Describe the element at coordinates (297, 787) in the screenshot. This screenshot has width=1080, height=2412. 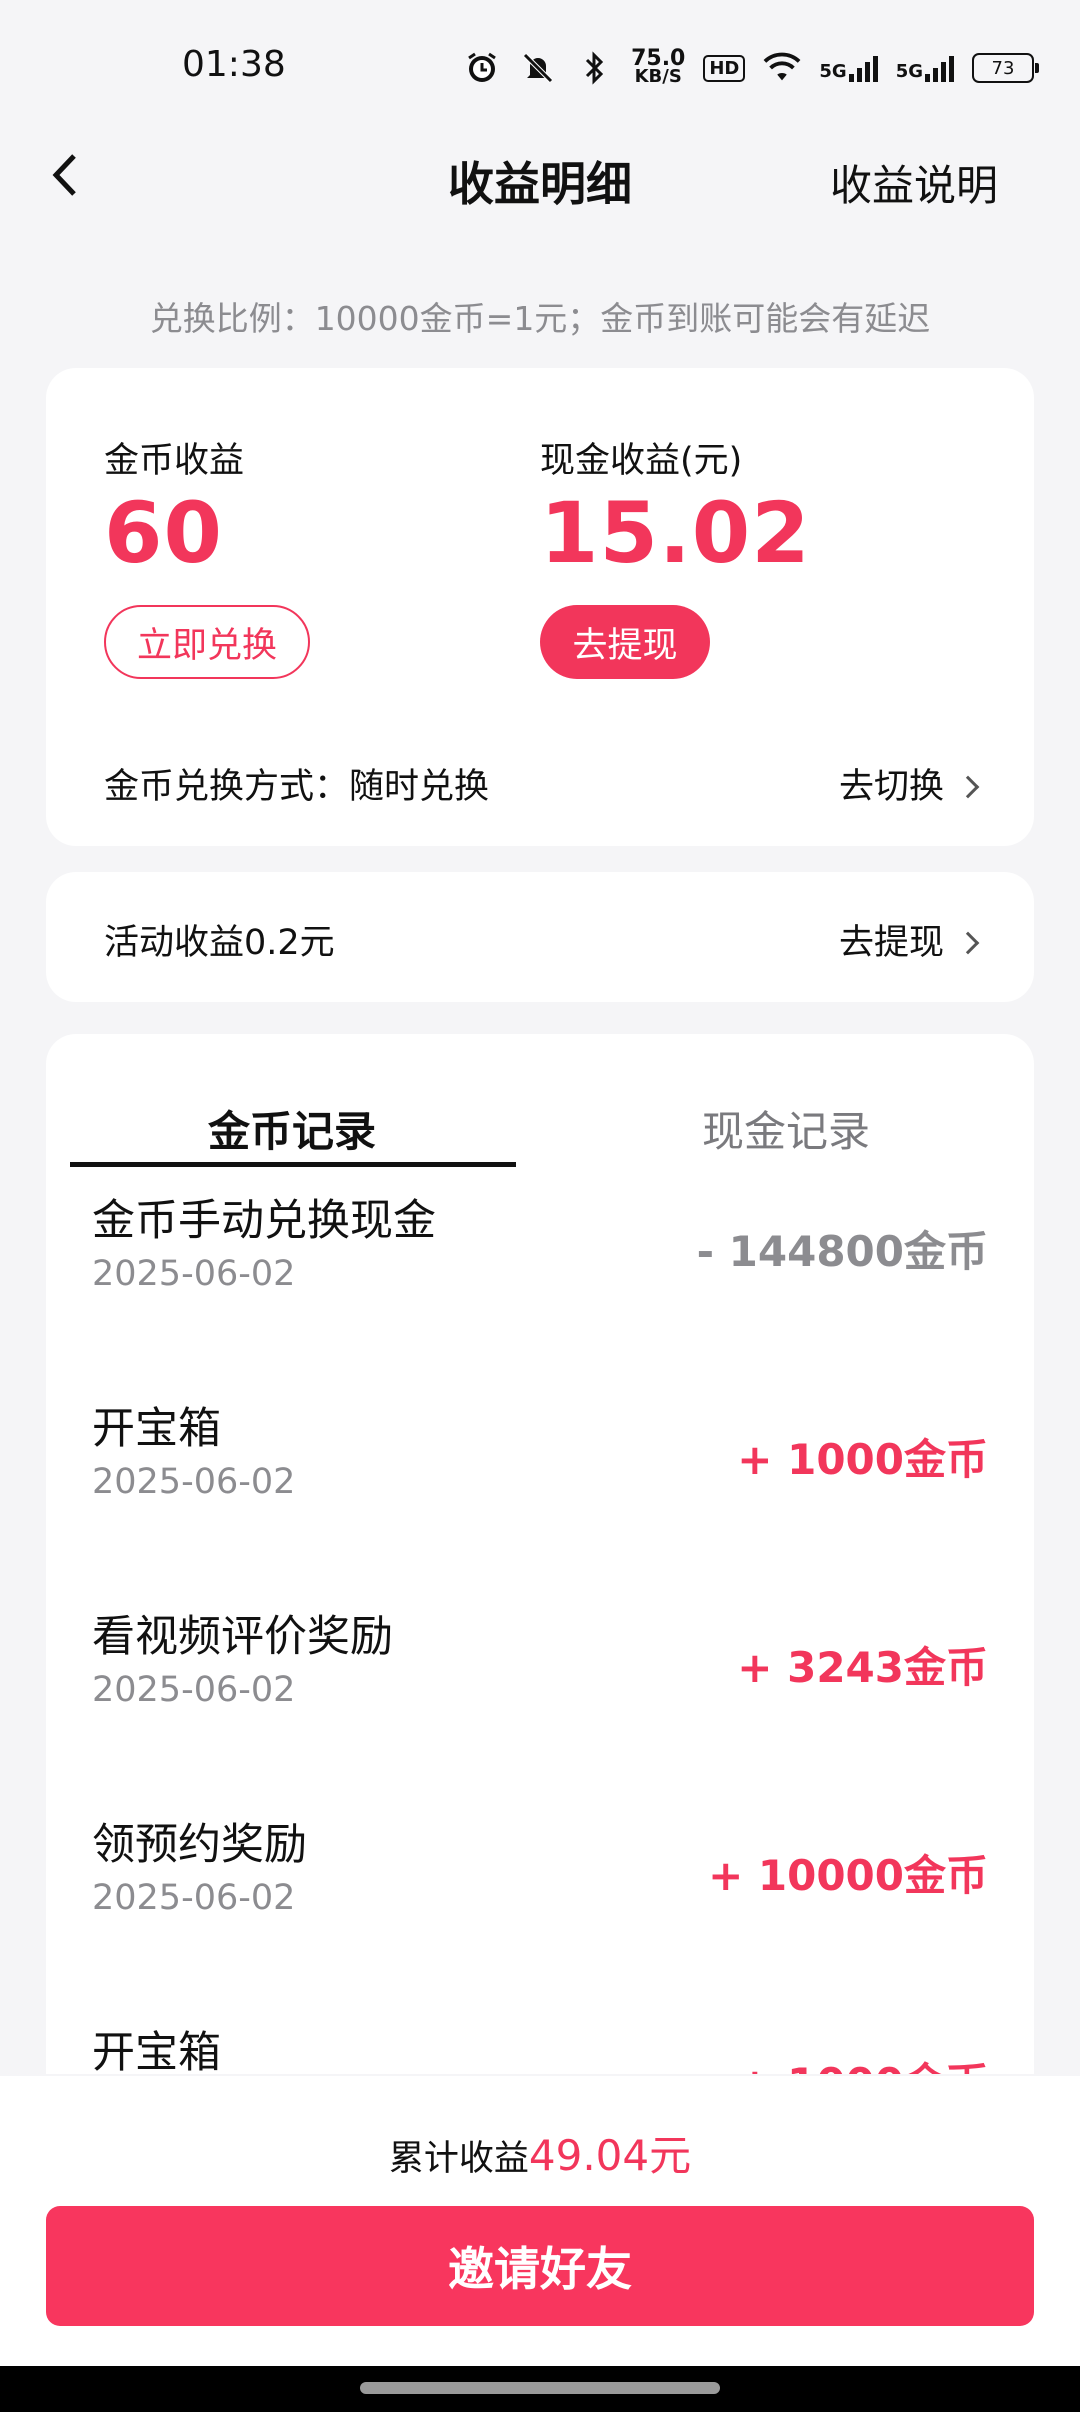
I see `exchange-mode-label: 金币兑换方式：随时兑换` at that location.